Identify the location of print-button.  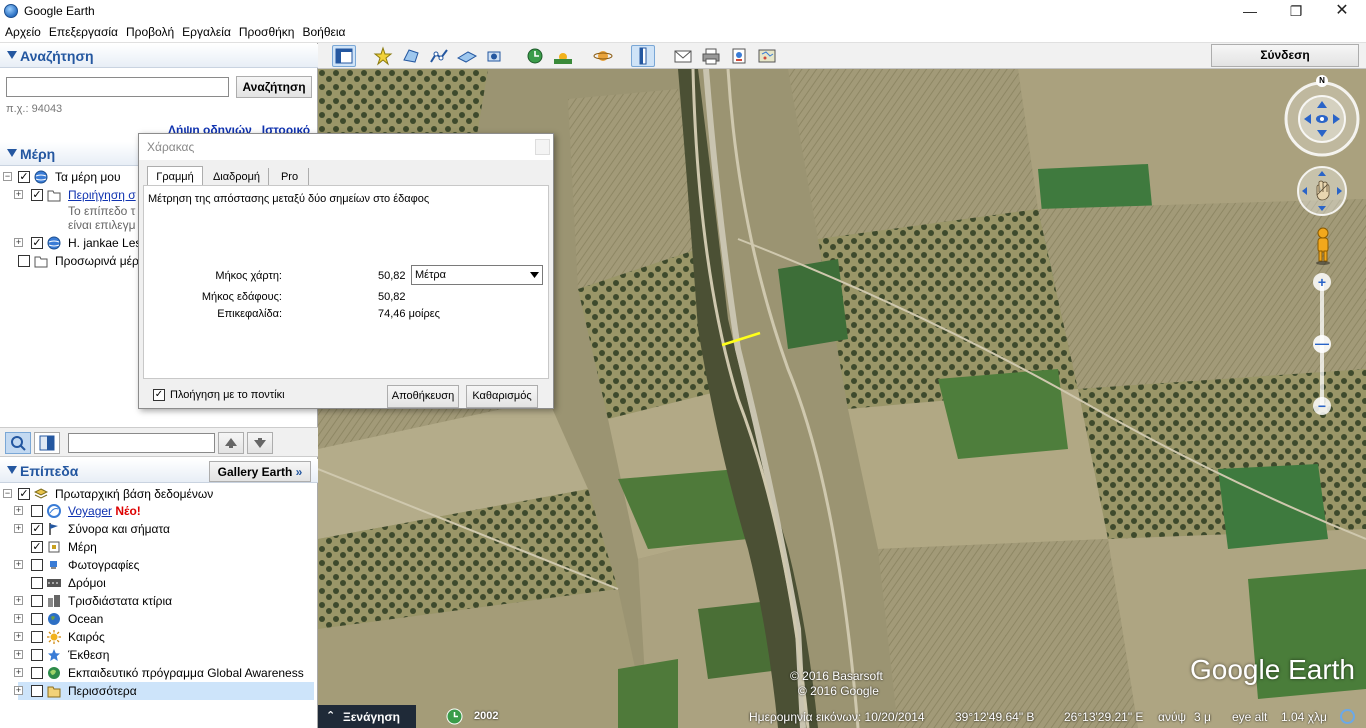
(711, 56).